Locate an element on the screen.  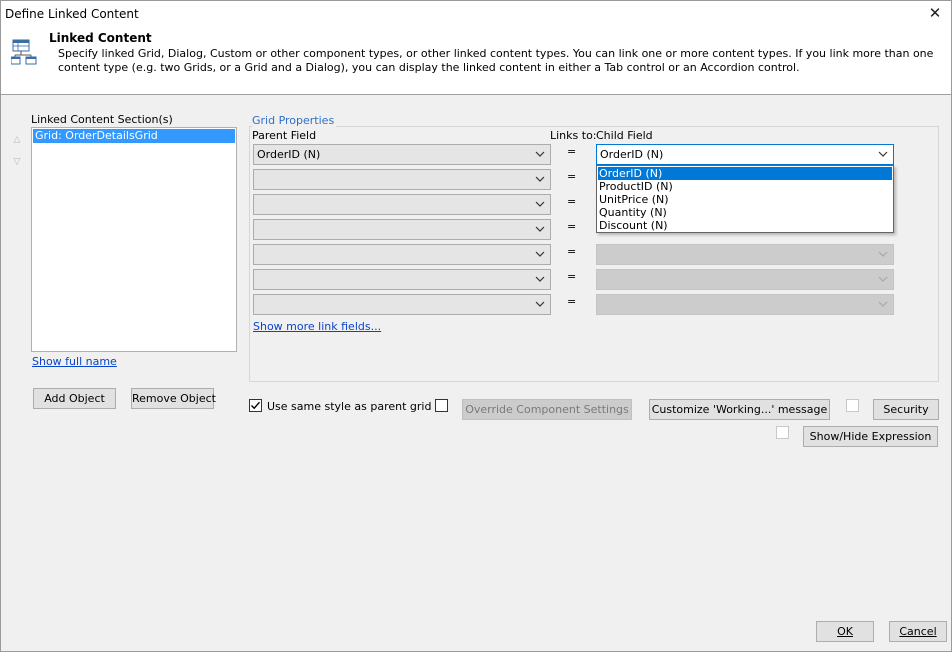
parent-field-value: OrderID (N) is located at coordinates (289, 154).